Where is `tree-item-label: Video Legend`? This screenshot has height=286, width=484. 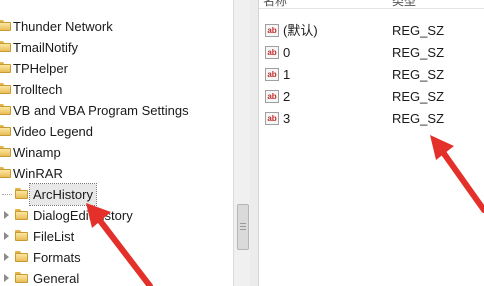
tree-item-label: Video Legend is located at coordinates (53, 131).